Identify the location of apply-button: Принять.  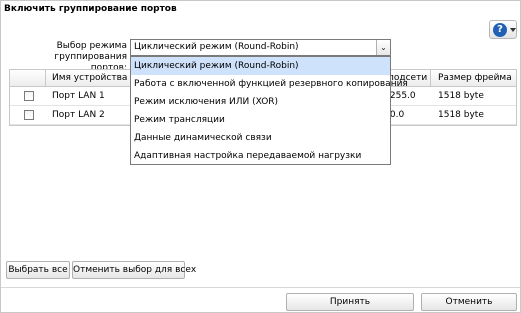
(350, 302).